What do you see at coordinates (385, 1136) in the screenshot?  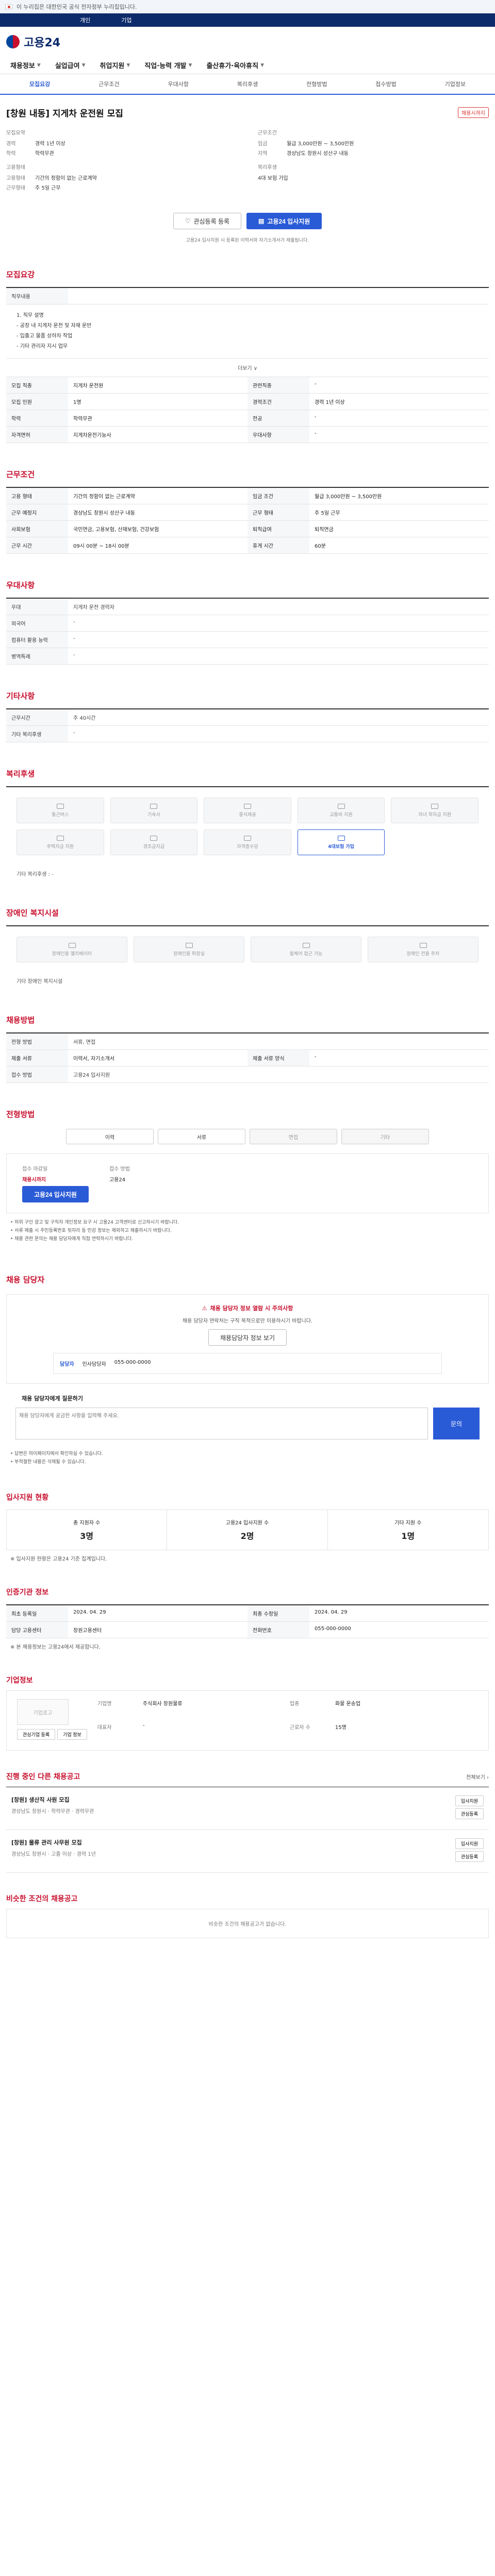 I see `method-step: 기타` at bounding box center [385, 1136].